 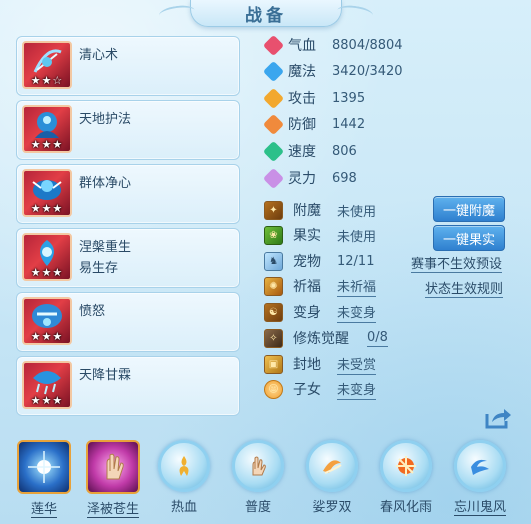 What do you see at coordinates (105, 375) in the screenshot?
I see `skill-name: 天降甘霖` at bounding box center [105, 375].